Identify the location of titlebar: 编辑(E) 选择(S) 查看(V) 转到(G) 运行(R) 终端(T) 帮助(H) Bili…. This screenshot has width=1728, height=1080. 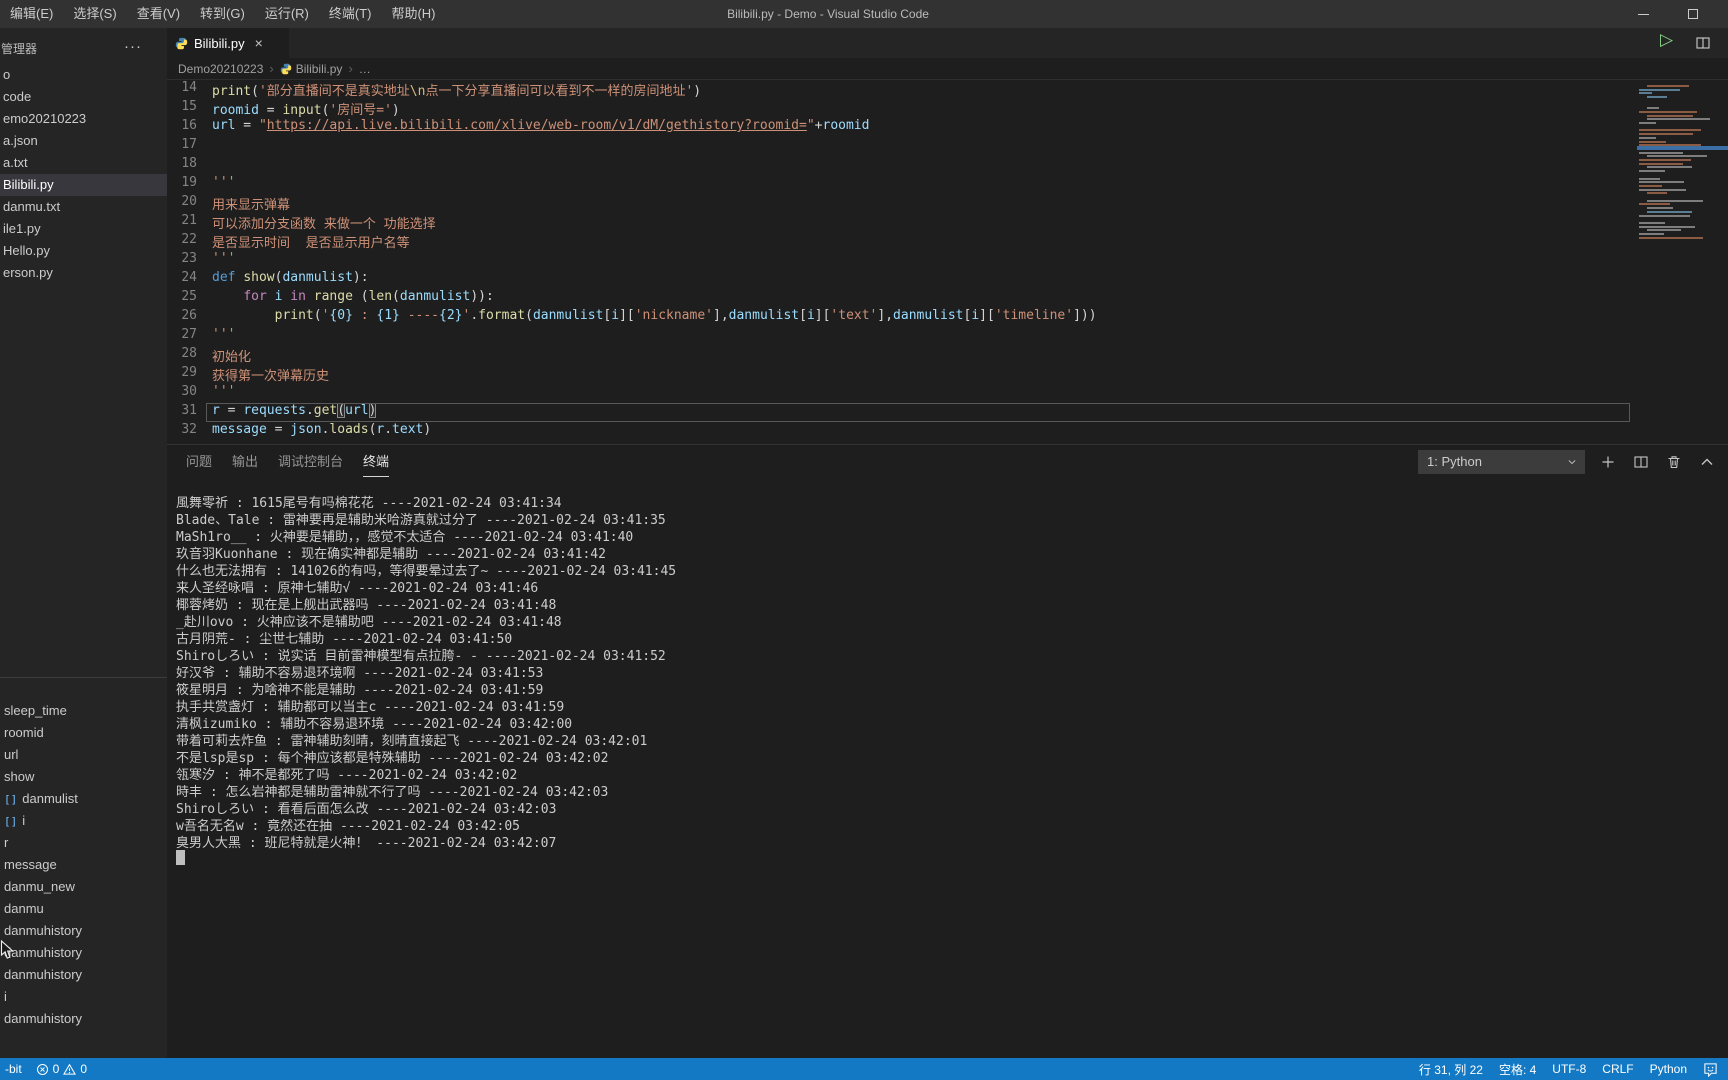
(864, 14).